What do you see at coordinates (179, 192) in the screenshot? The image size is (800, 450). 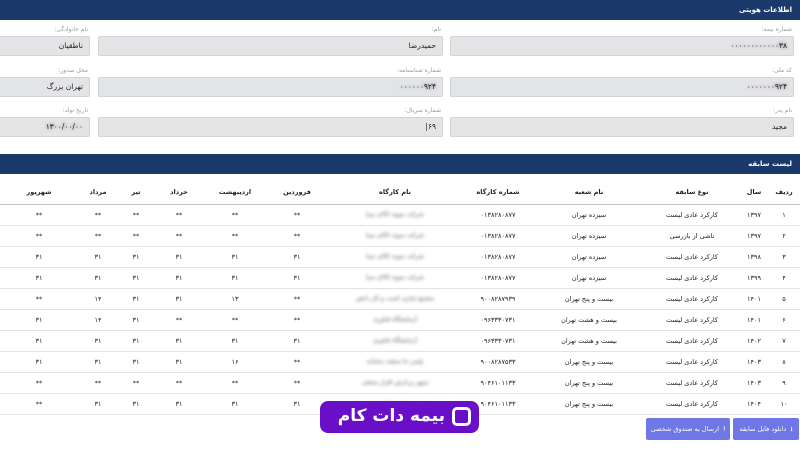 I see `column-header: خرداد` at bounding box center [179, 192].